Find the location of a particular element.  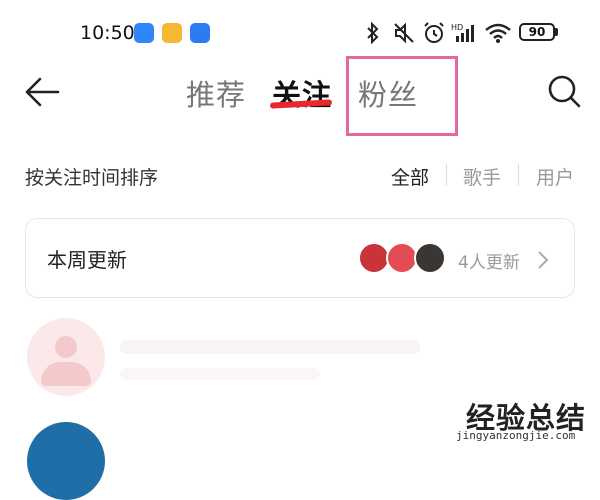

cellular-signal-icon: HD is located at coordinates (462, 32).